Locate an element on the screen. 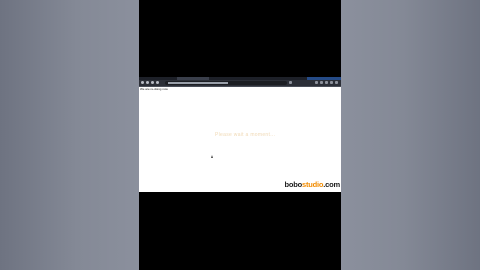 The width and height of the screenshot is (480, 270). watermark-logo: bobostudio.com is located at coordinates (312, 184).